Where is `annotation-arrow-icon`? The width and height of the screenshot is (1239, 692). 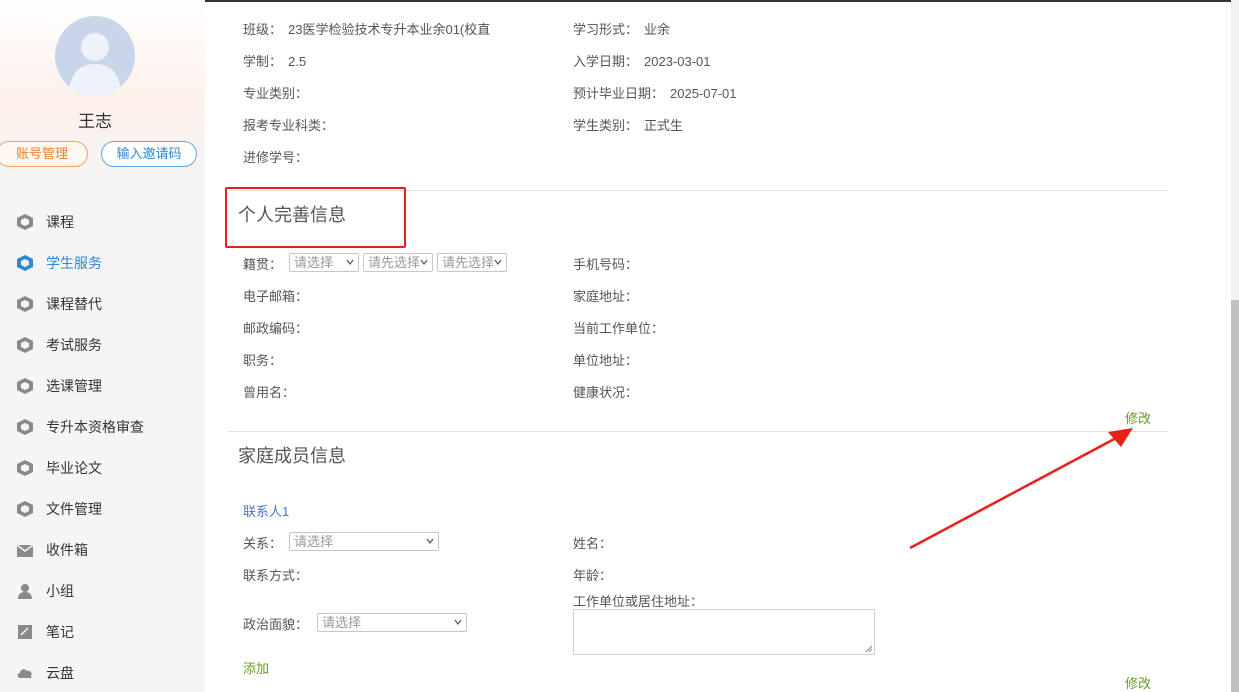 annotation-arrow-icon is located at coordinates (1021, 489).